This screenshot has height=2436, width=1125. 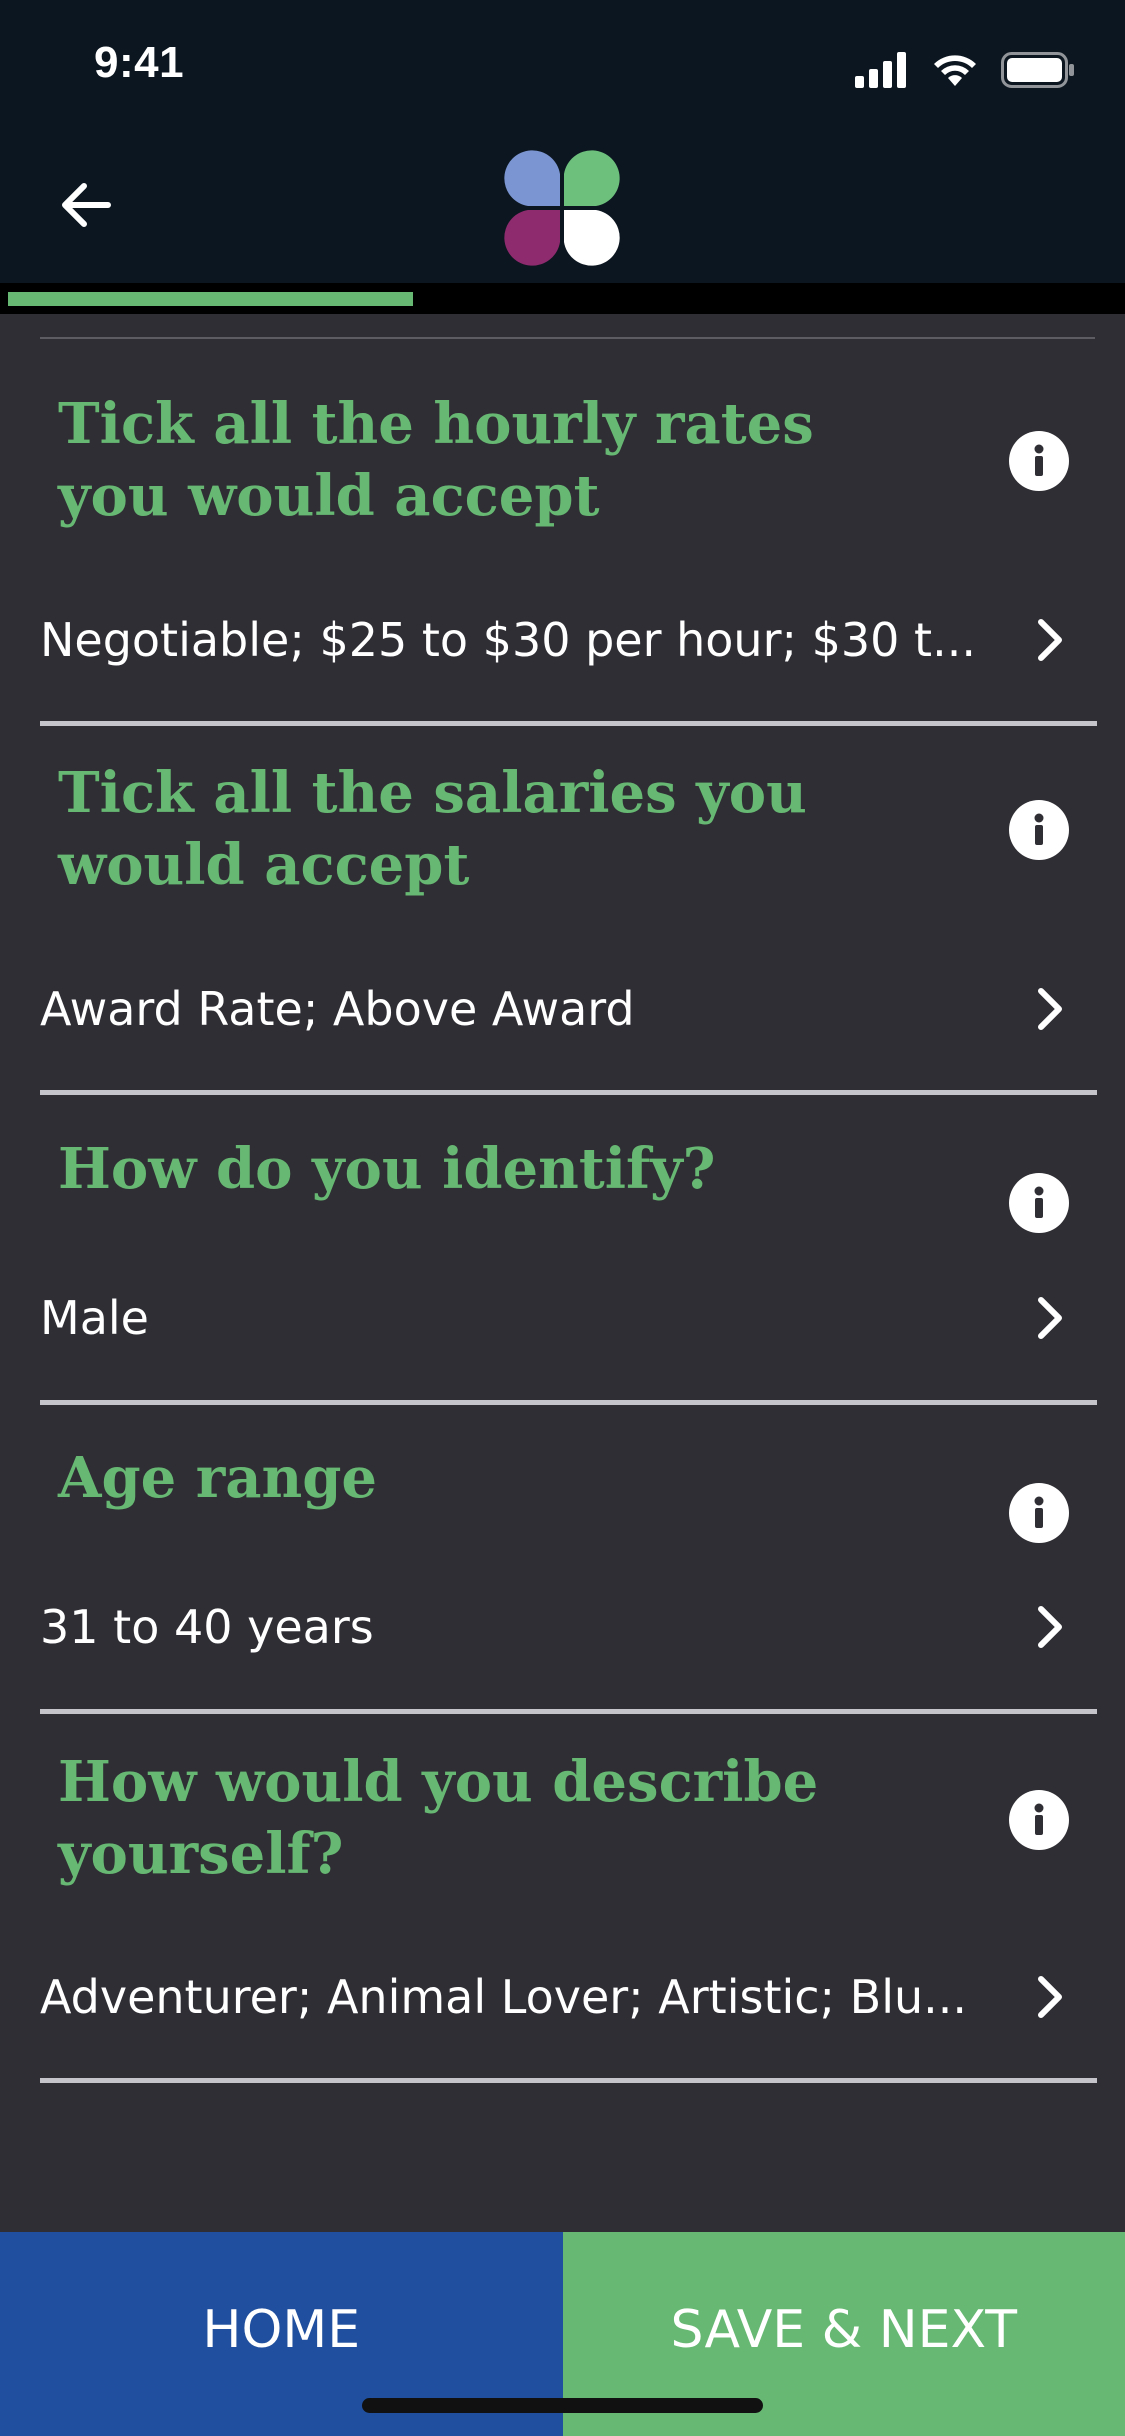 I want to click on question-describe-yourself: How would you describe yourself?, so click(x=438, y=1818).